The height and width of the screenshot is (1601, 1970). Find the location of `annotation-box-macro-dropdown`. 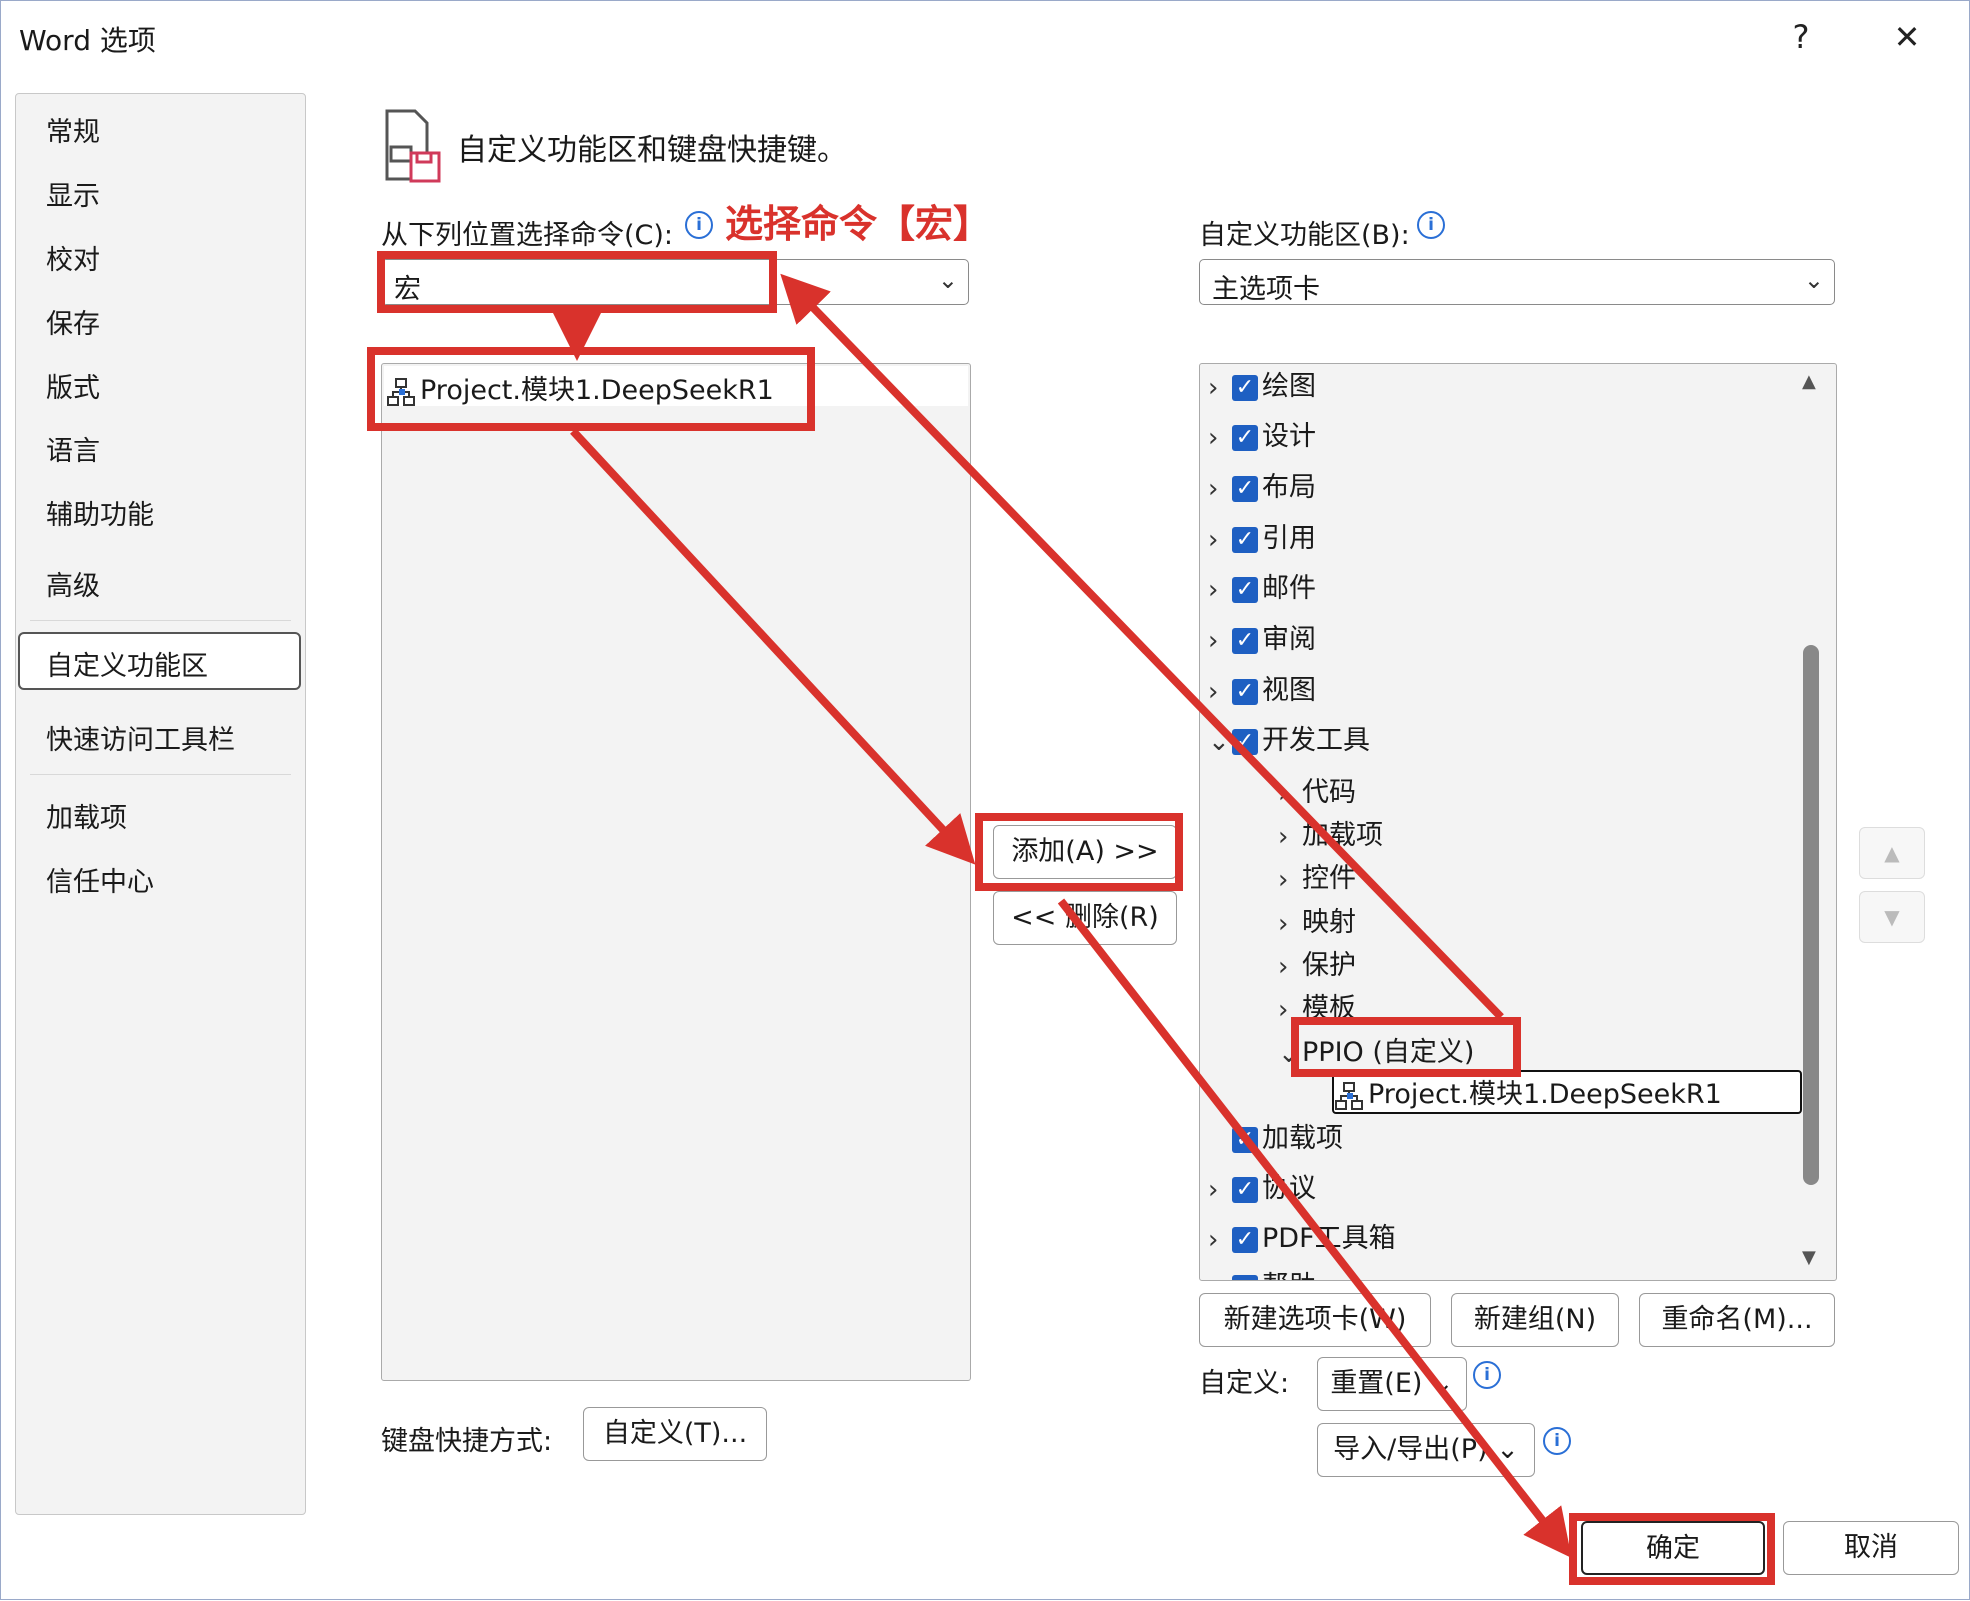

annotation-box-macro-dropdown is located at coordinates (577, 282).